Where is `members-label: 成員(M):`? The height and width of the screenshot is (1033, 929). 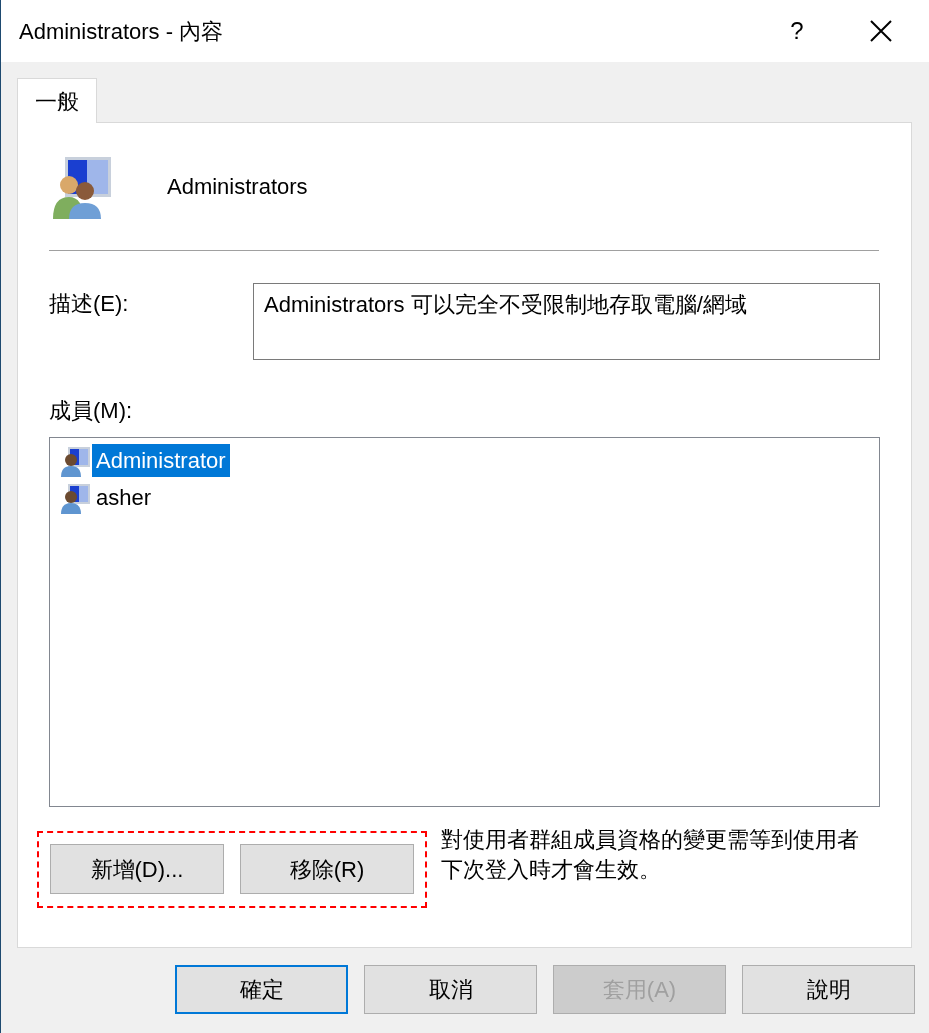
members-label: 成員(M): is located at coordinates (91, 411).